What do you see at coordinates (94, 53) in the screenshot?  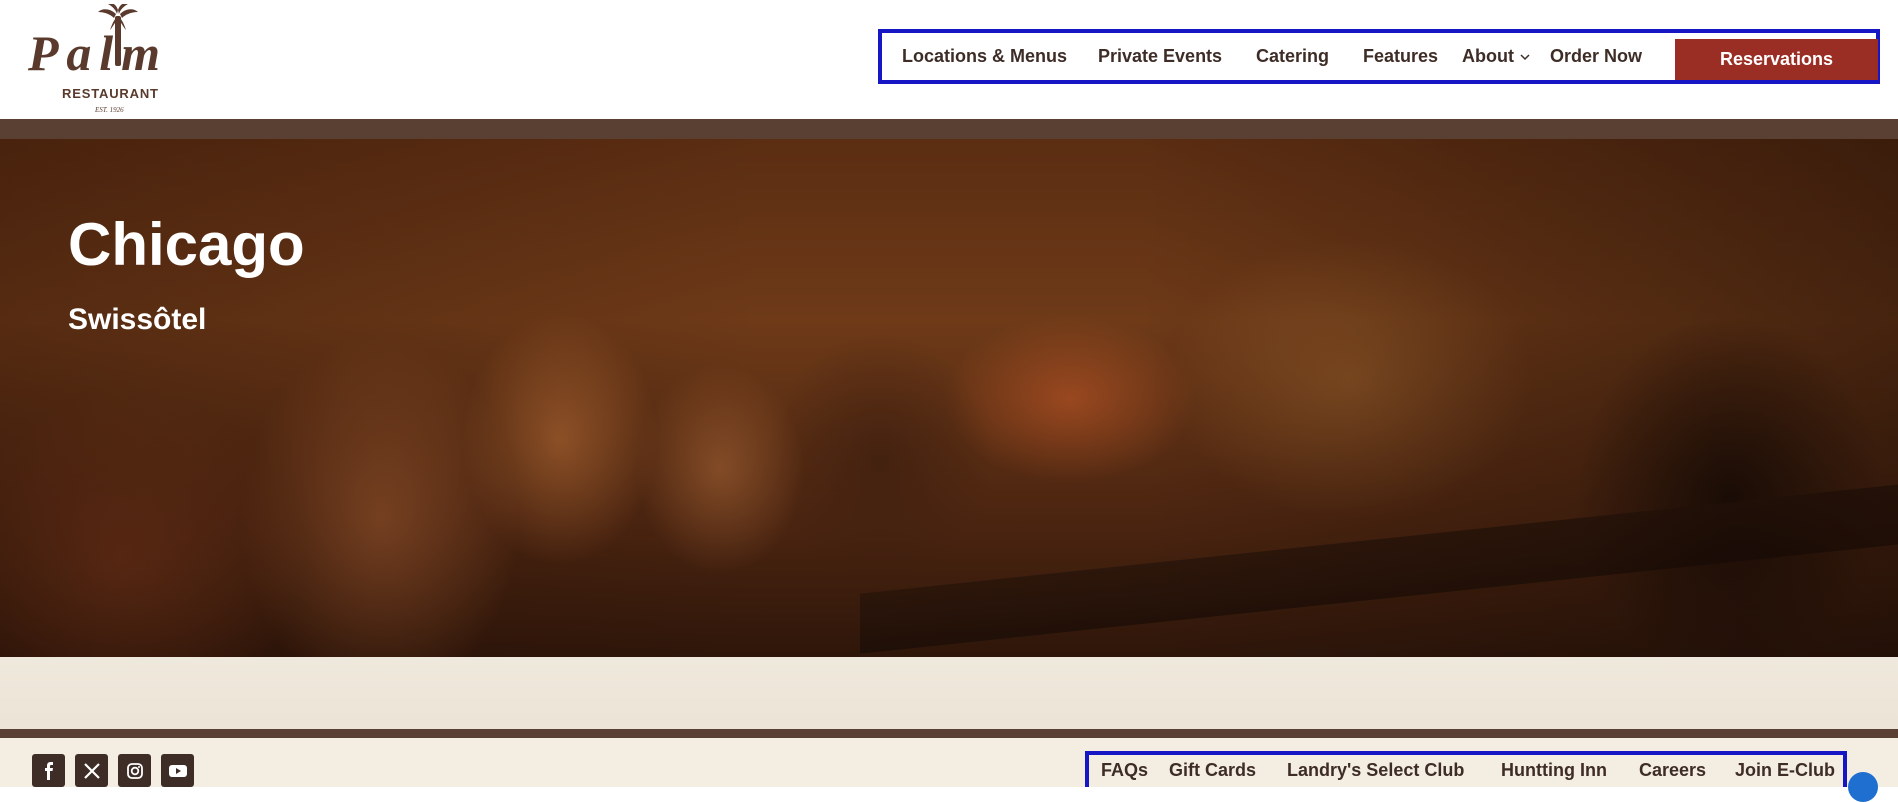 I see `logo-brand: Palm` at bounding box center [94, 53].